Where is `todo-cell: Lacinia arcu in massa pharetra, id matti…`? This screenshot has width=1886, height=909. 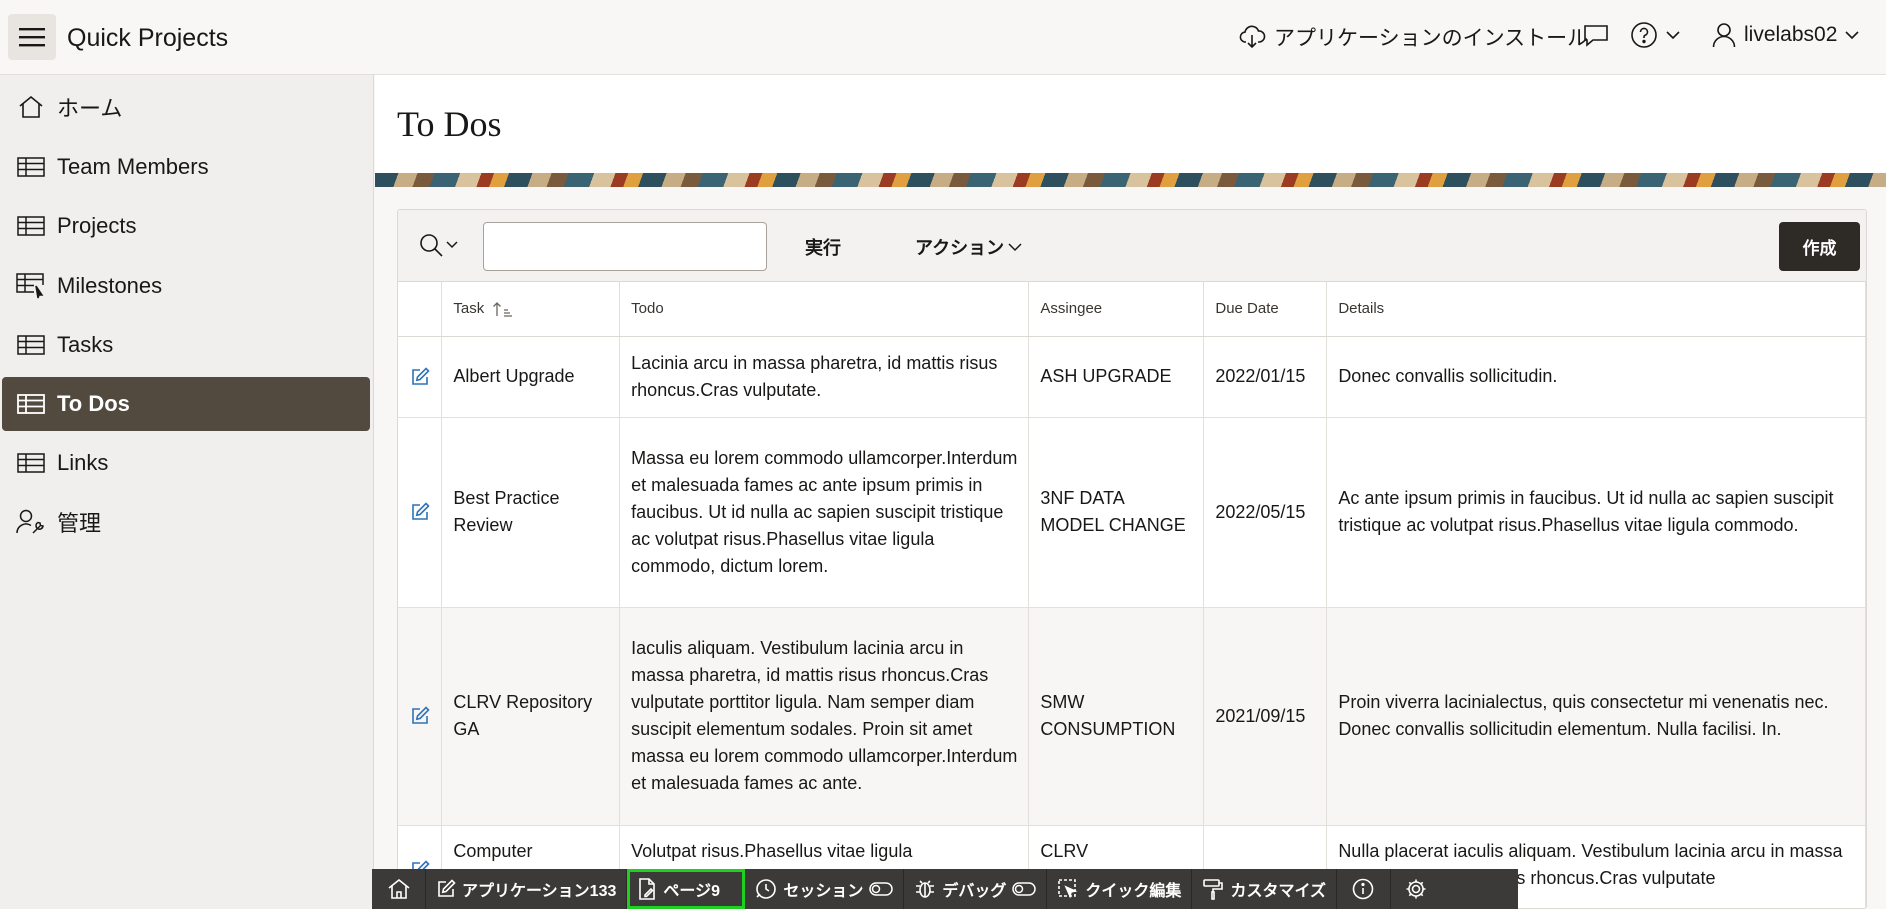 todo-cell: Lacinia arcu in massa pharetra, id matti… is located at coordinates (824, 377).